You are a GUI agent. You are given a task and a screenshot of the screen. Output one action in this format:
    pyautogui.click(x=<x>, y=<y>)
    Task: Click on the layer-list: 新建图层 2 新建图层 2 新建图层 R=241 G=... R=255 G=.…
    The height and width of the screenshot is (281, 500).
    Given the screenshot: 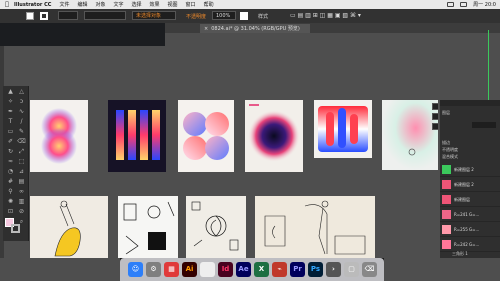 What is the action you would take?
    pyautogui.click(x=470, y=210)
    